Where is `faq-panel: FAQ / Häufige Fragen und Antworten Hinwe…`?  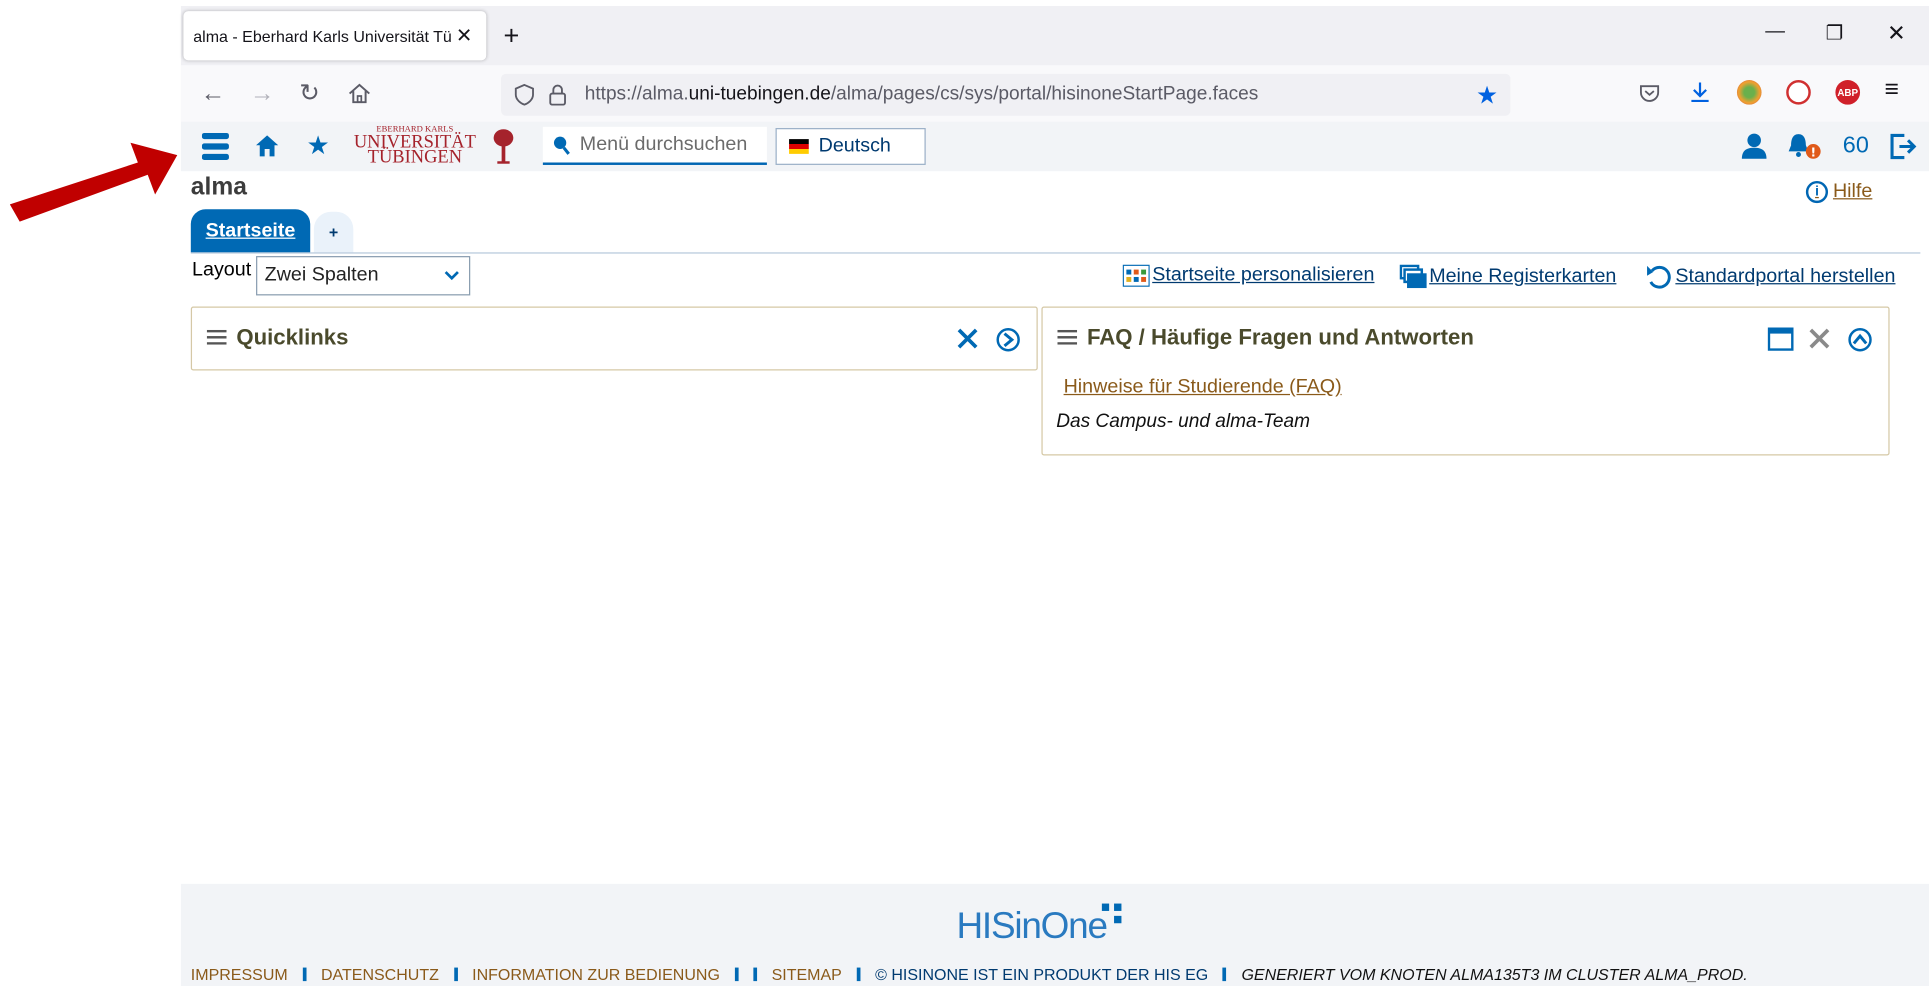 faq-panel: FAQ / Häufige Fragen und Antworten Hinwe… is located at coordinates (1465, 381).